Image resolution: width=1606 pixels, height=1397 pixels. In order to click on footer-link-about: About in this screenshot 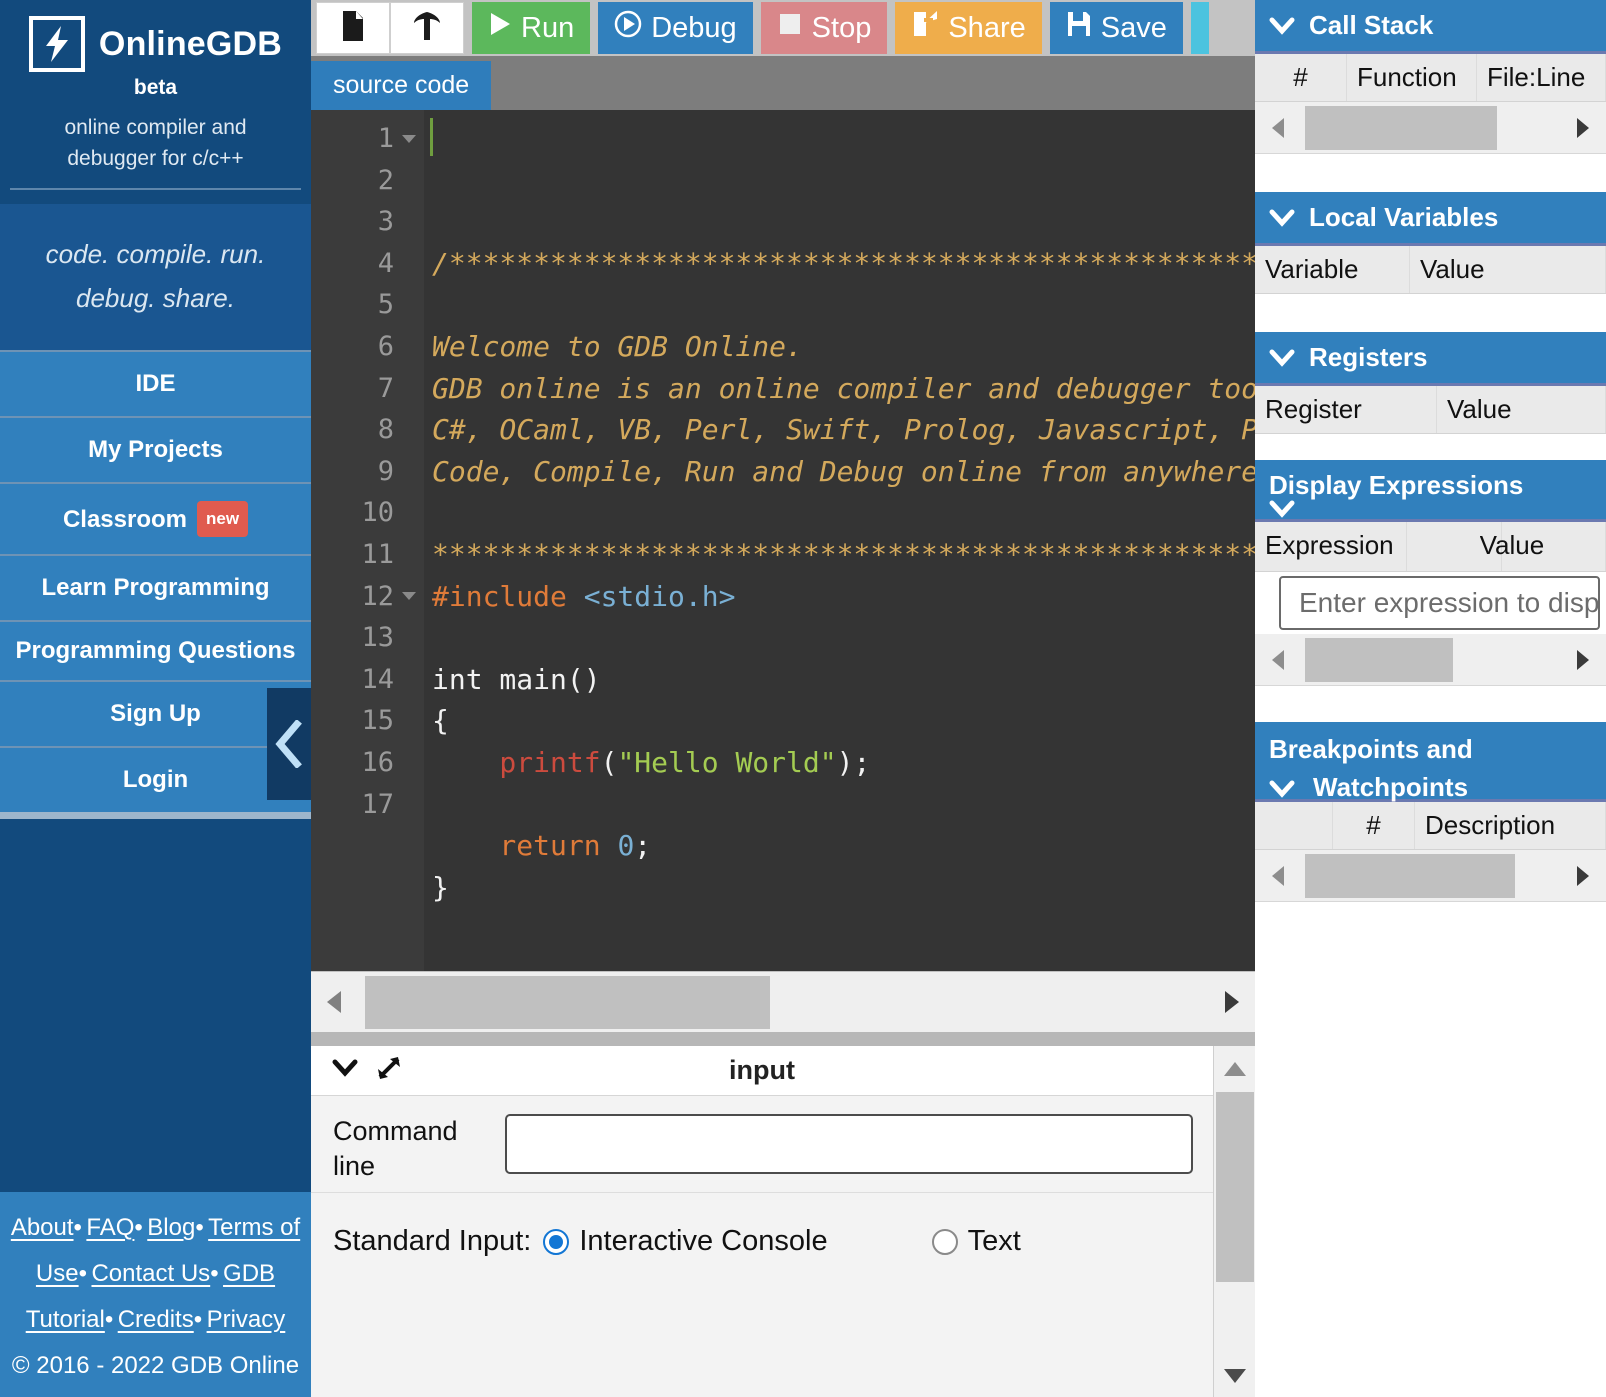, I will do `click(42, 1227)`.